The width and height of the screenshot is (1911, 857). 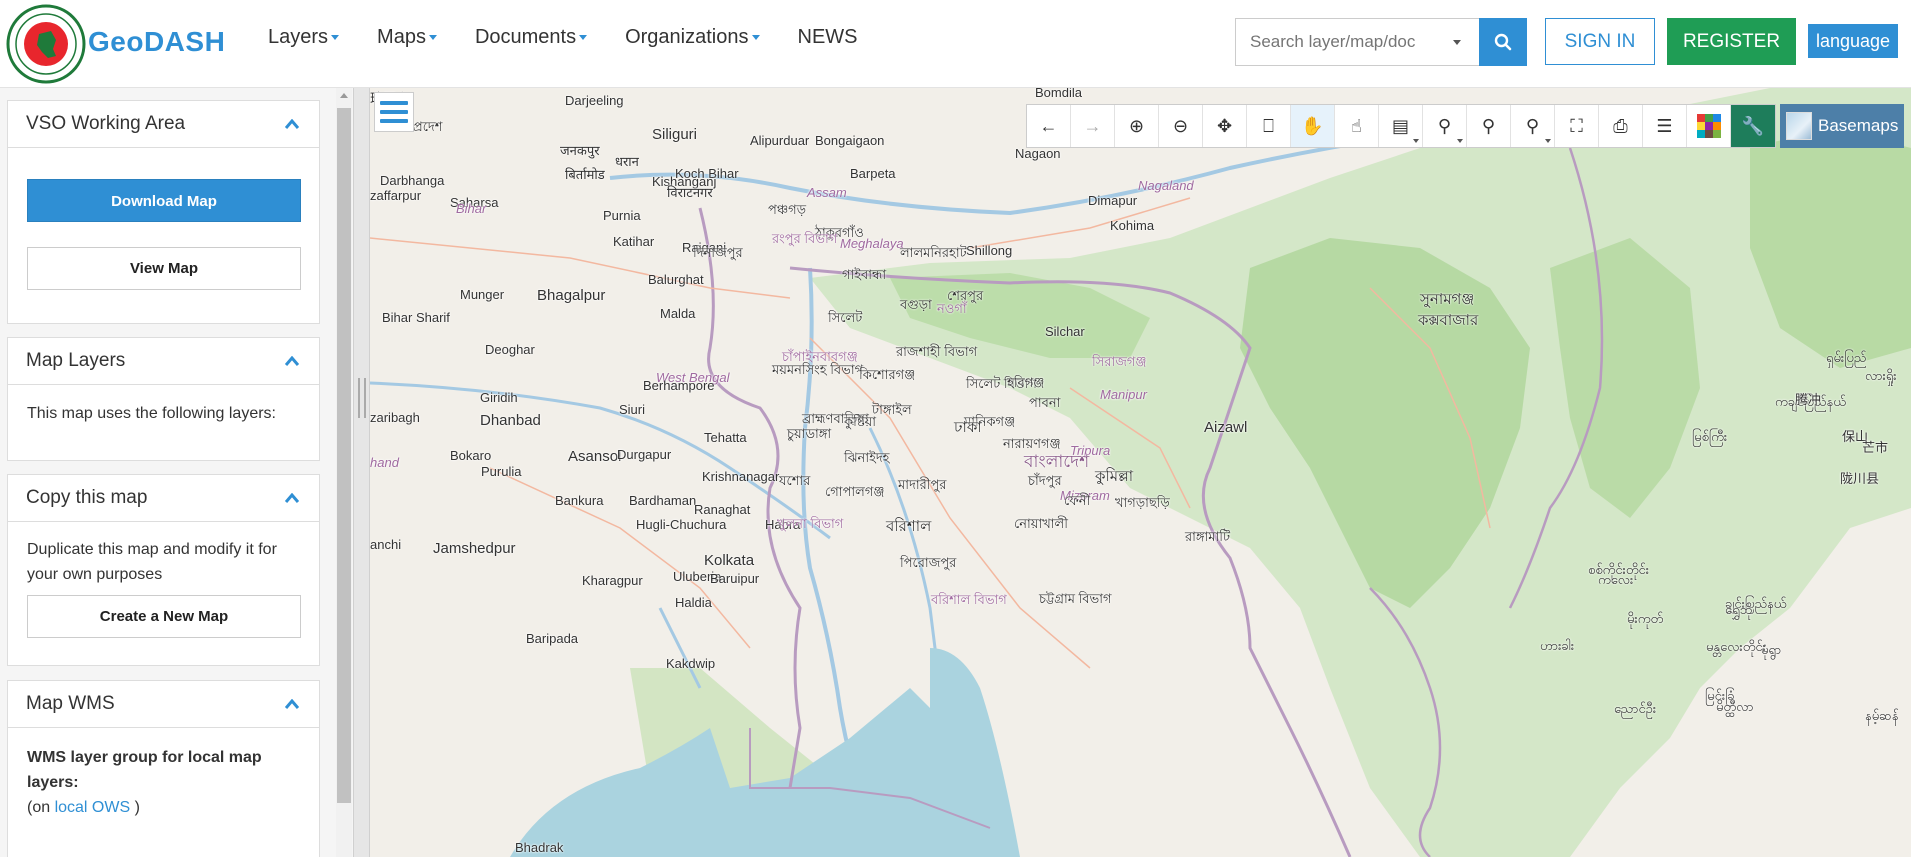 What do you see at coordinates (725, 437) in the screenshot?
I see `map-place-label: Tehatta` at bounding box center [725, 437].